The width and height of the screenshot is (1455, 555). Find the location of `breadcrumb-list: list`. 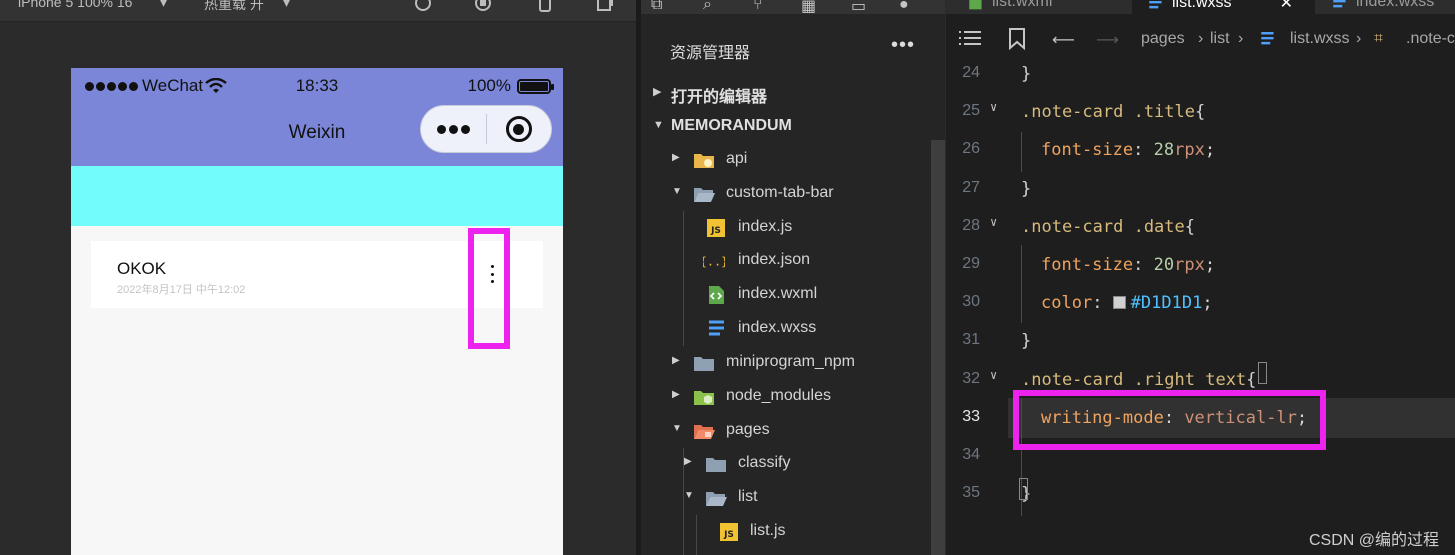

breadcrumb-list: list is located at coordinates (1220, 39).